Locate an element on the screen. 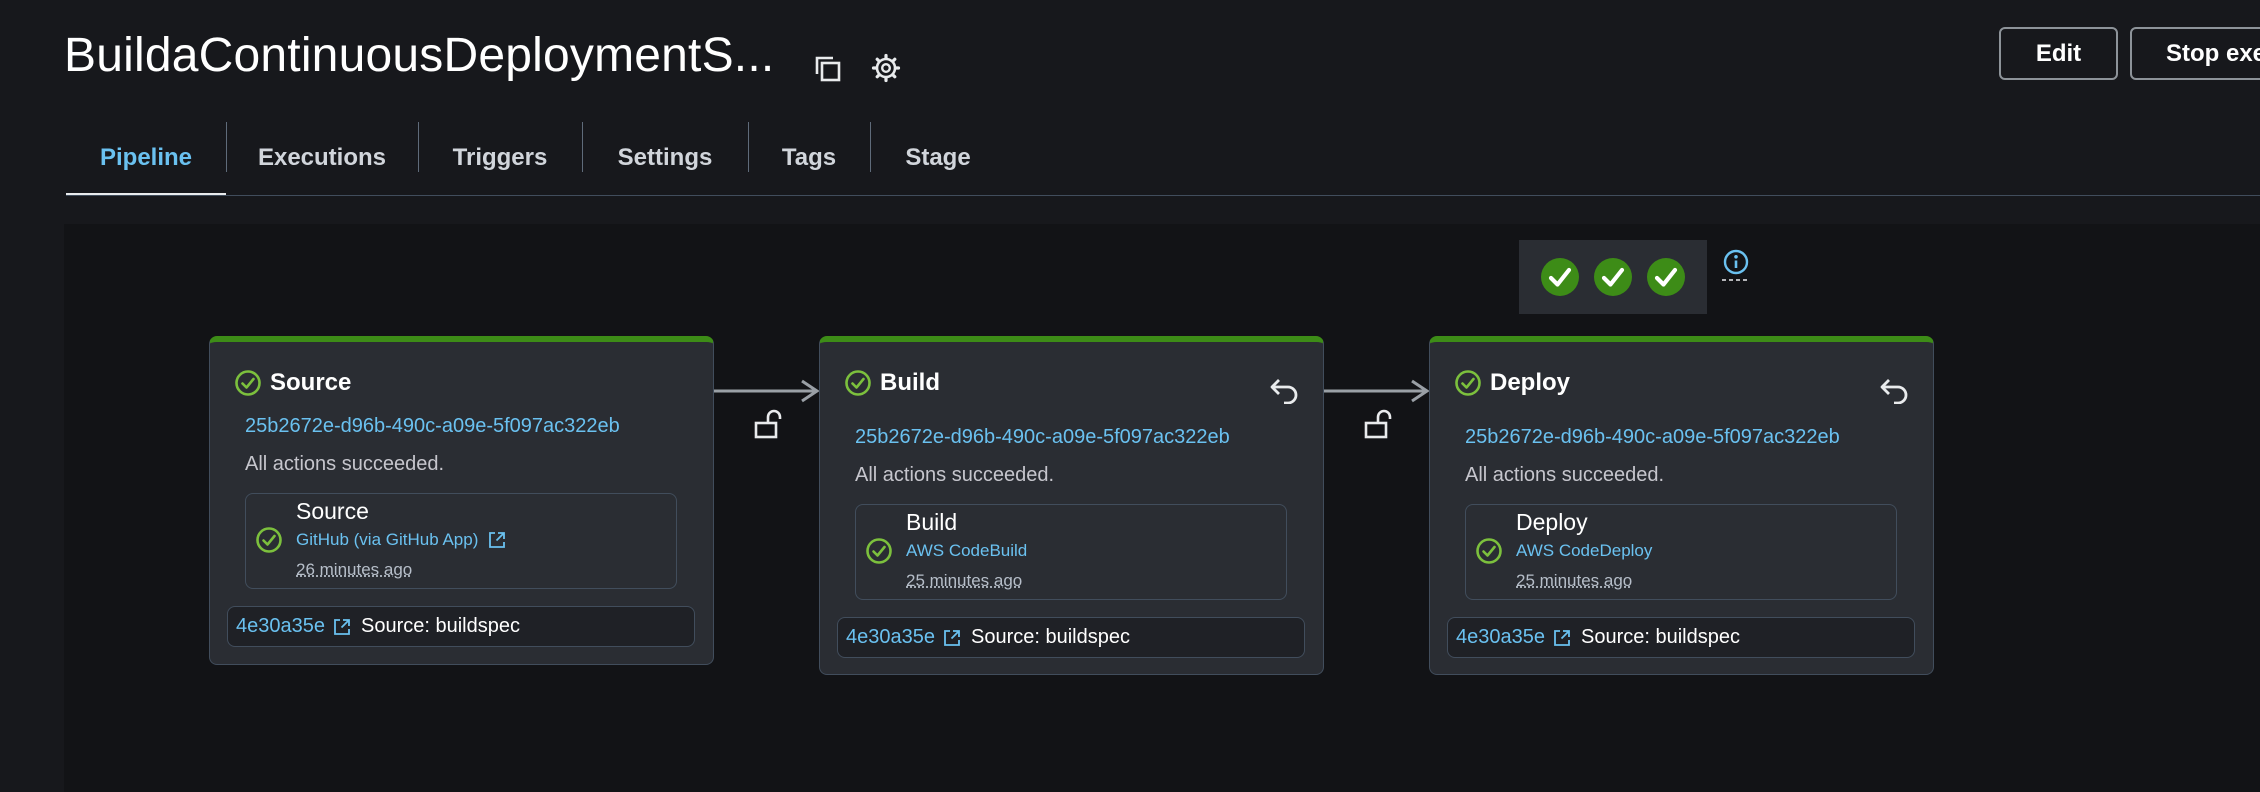  action-provider-link: GitHub (via GitHub App) is located at coordinates (401, 540).